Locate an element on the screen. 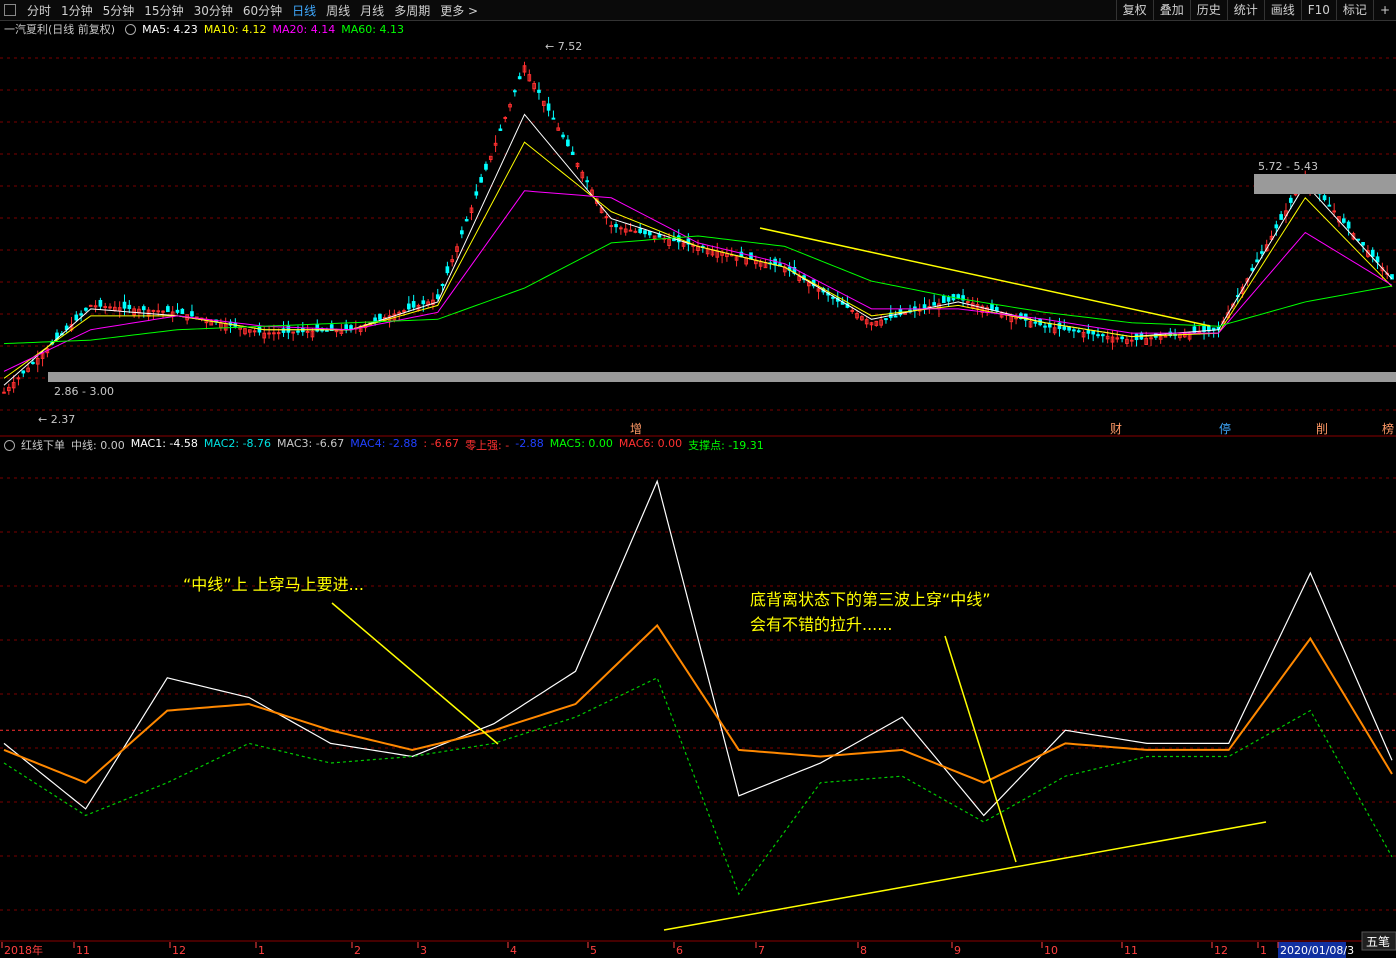 This screenshot has width=1396, height=958. trend-arrow-bottom is located at coordinates (965, 876).